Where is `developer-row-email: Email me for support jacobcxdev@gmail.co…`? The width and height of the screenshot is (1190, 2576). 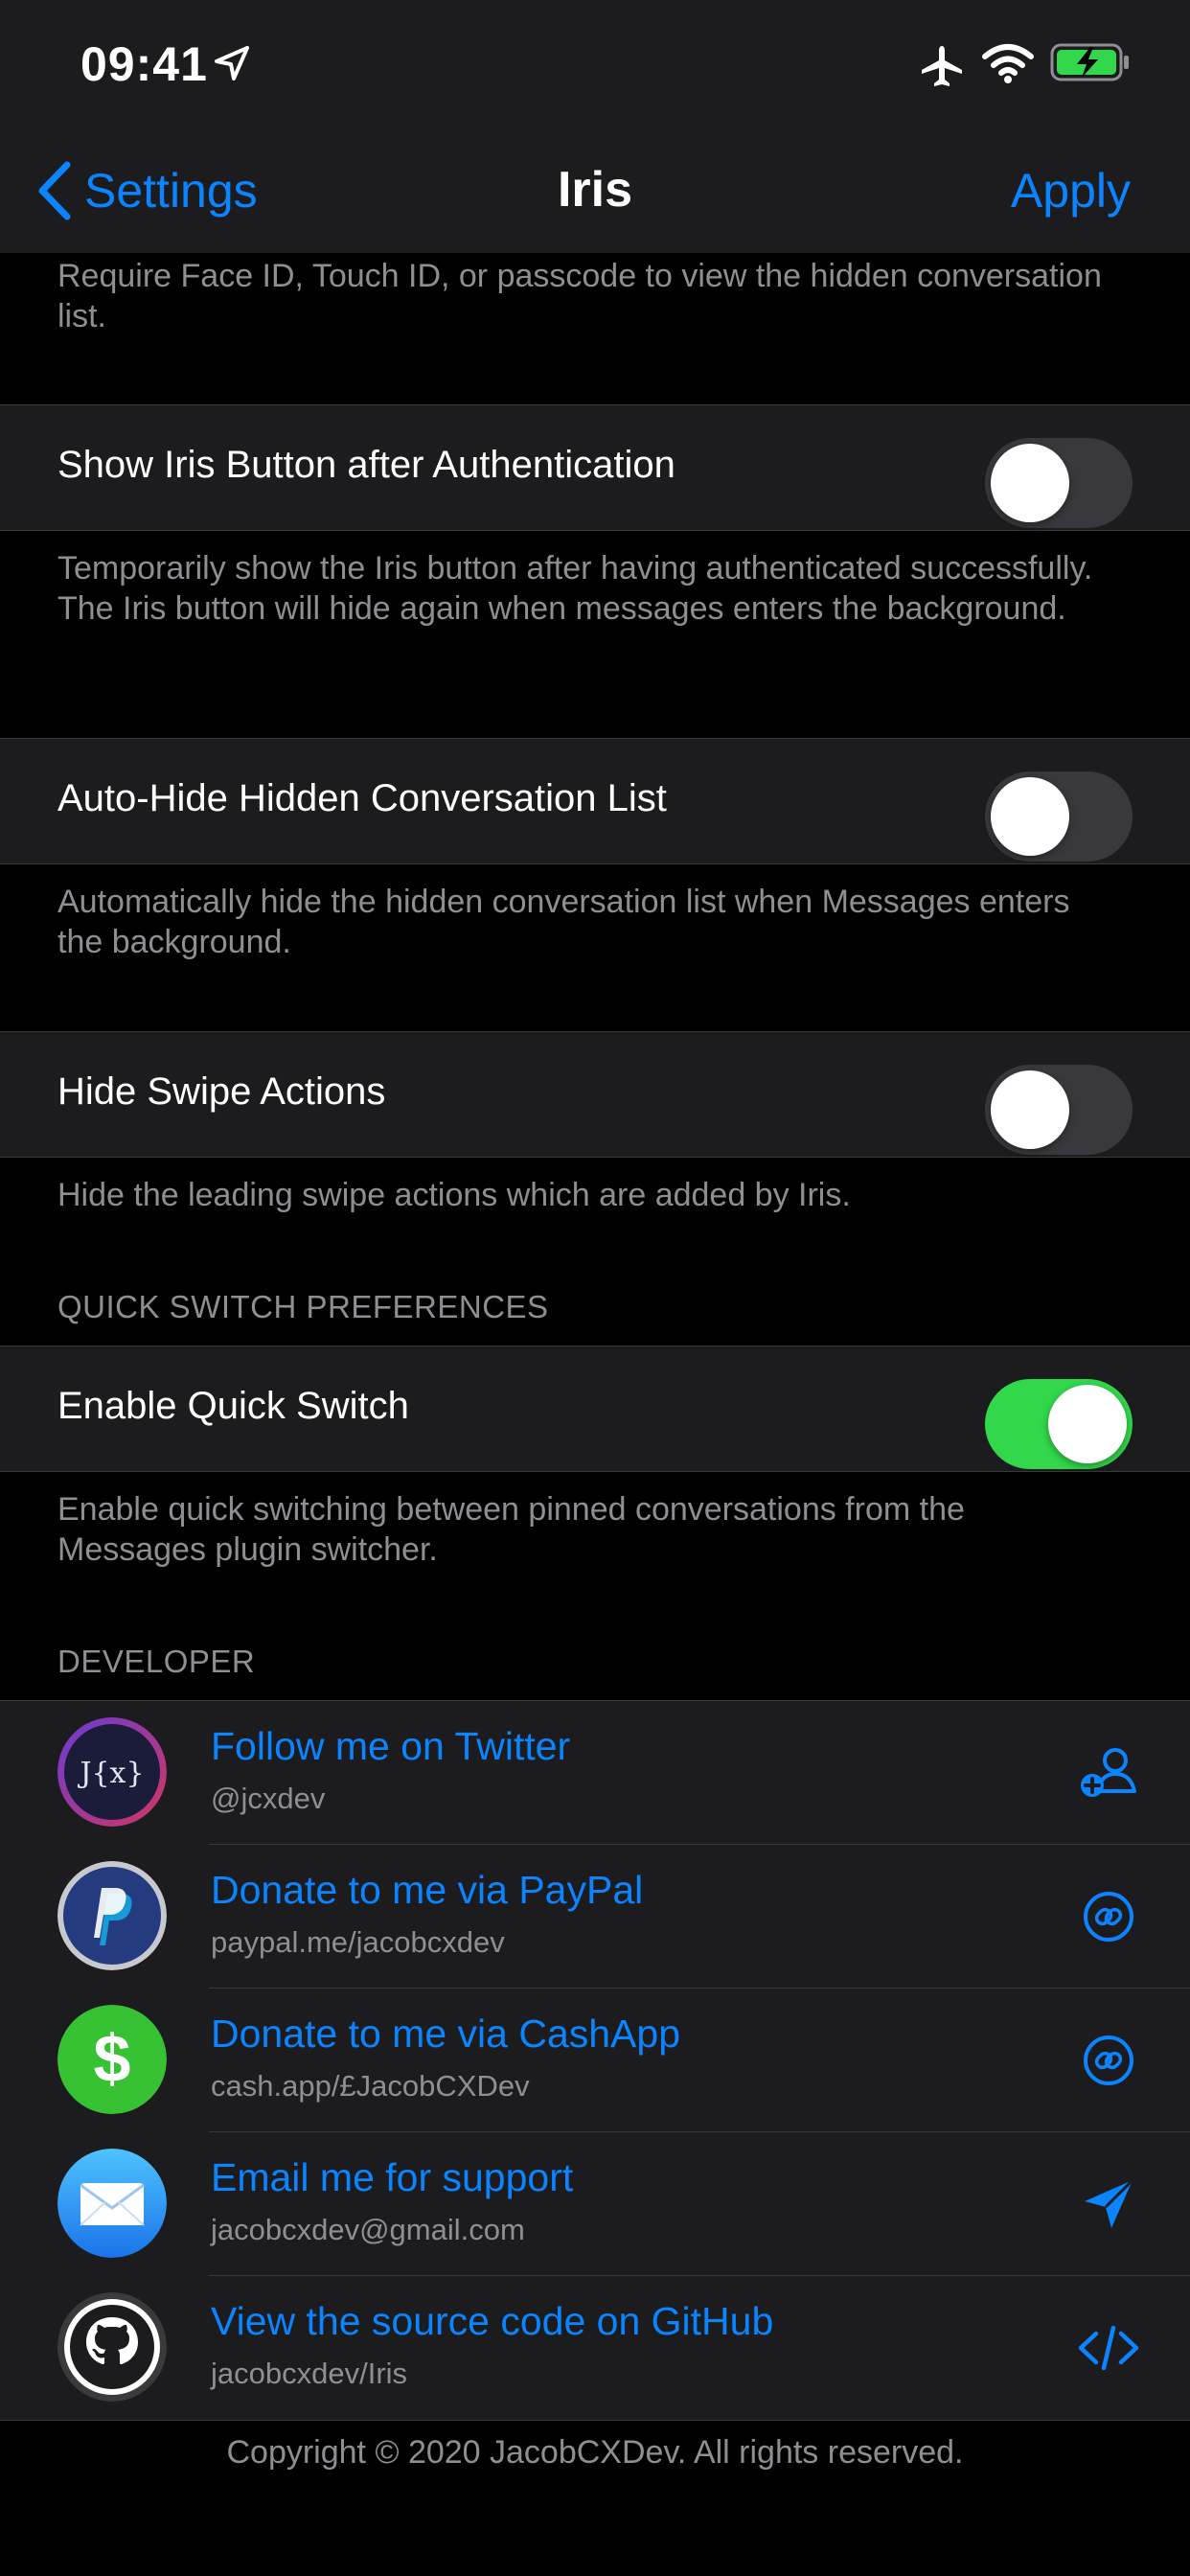
developer-row-email: Email me for support jacobcxdev@gmail.co… is located at coordinates (595, 2204).